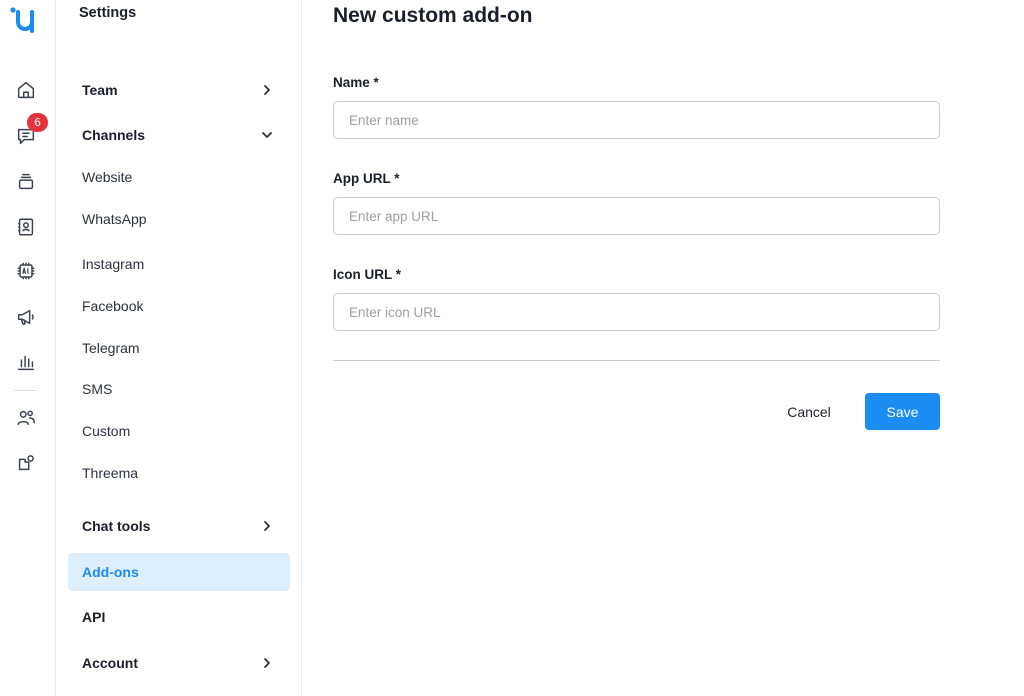  Describe the element at coordinates (179, 219) in the screenshot. I see `nav-item-whatsapp: WhatsApp` at that location.